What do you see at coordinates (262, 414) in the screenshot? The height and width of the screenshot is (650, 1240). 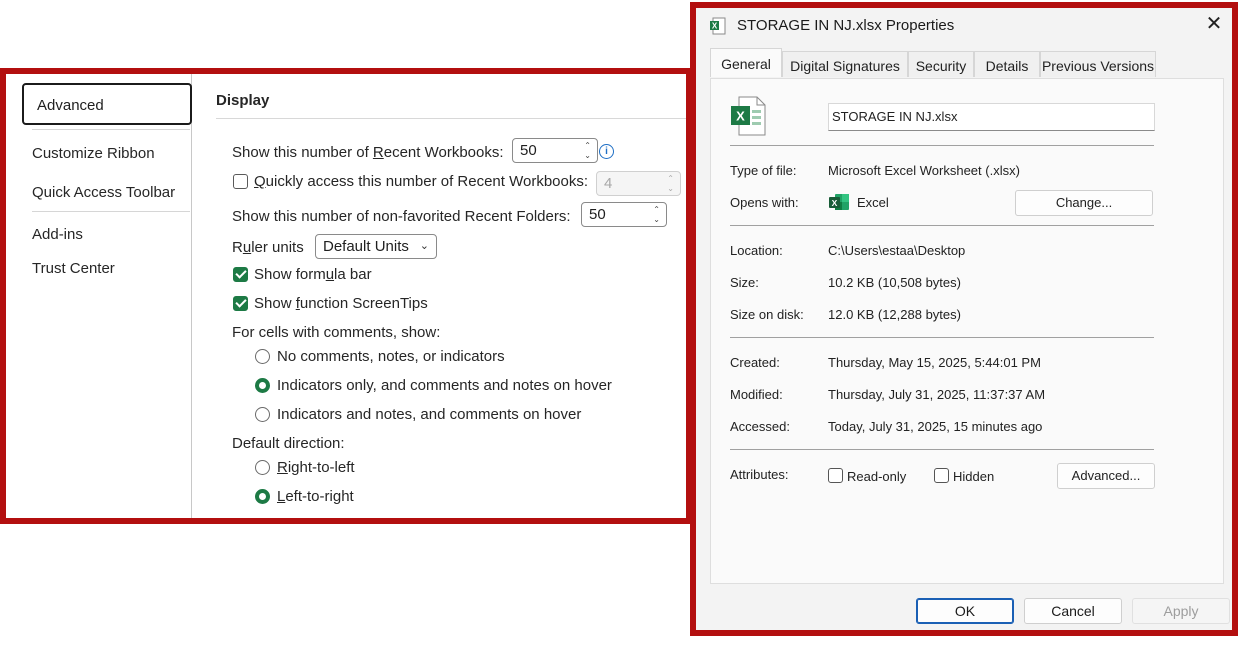 I see `comments-radio-indicators-notes` at bounding box center [262, 414].